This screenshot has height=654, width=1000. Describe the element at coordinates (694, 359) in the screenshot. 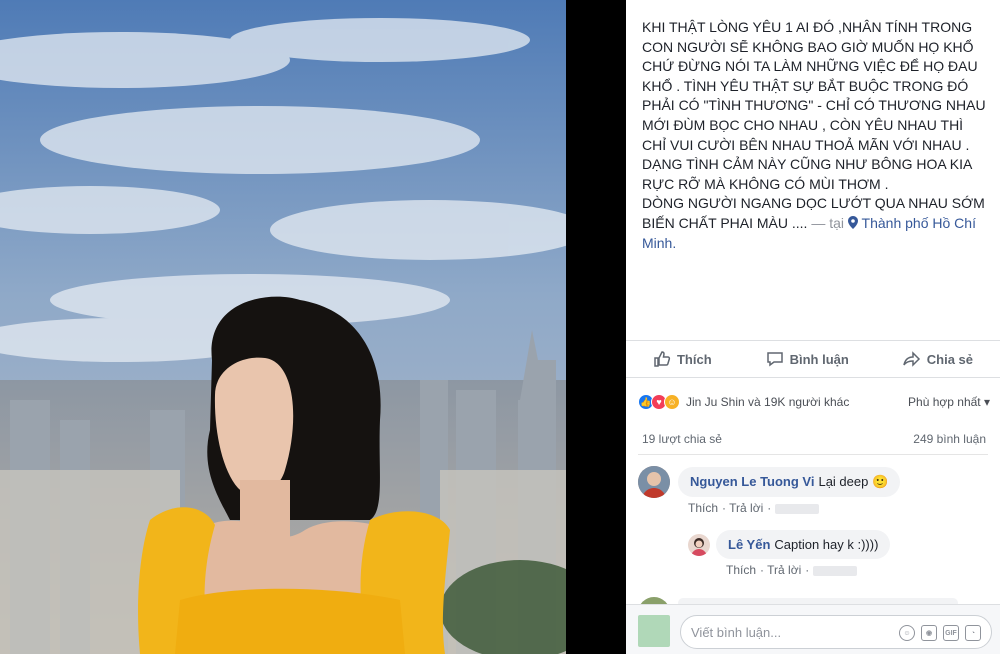

I see `like-label: Thích` at that location.